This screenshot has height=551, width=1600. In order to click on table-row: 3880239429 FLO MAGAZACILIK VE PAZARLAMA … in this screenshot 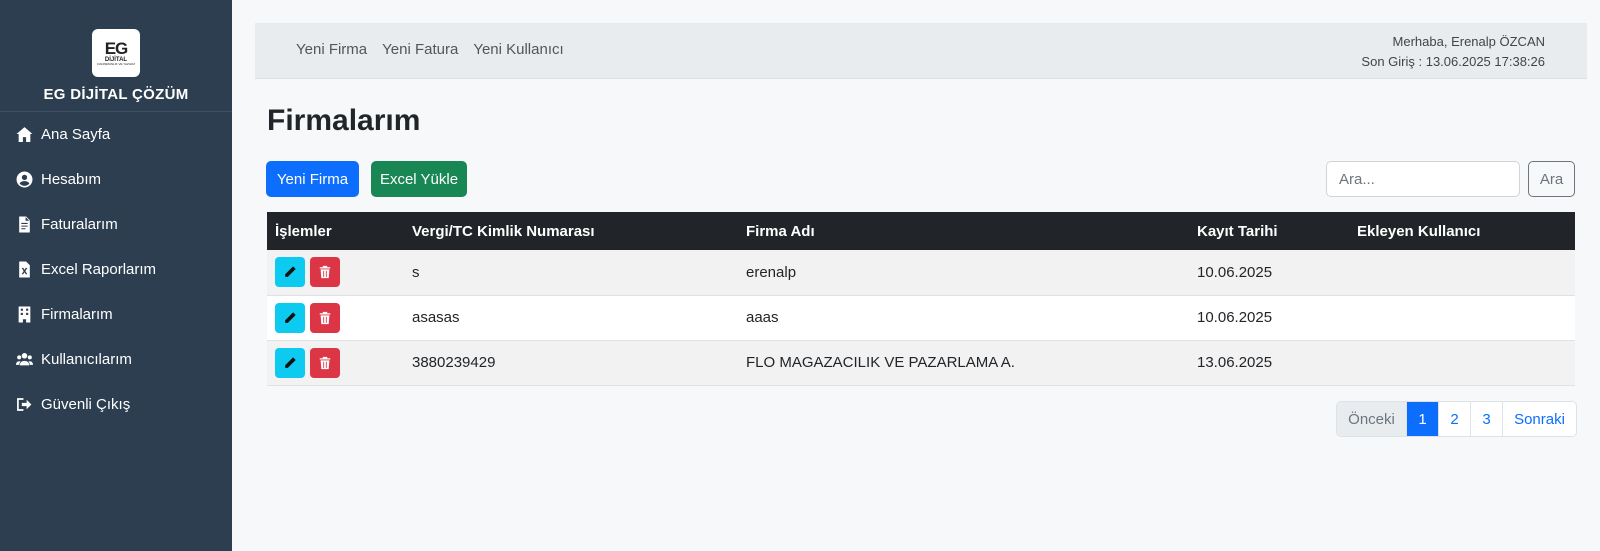, I will do `click(921, 363)`.